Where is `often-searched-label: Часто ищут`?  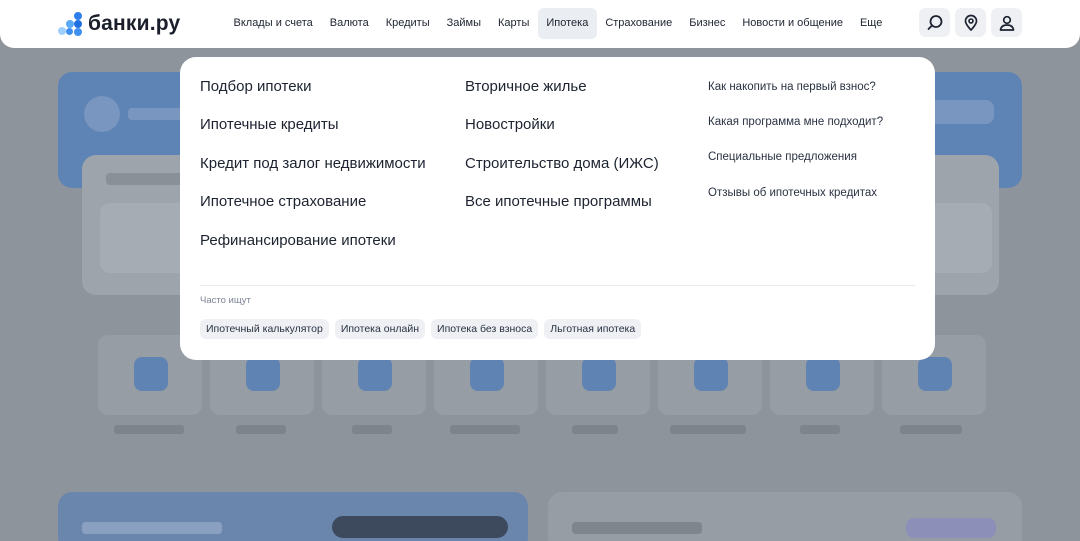 often-searched-label: Часто ищут is located at coordinates (225, 300).